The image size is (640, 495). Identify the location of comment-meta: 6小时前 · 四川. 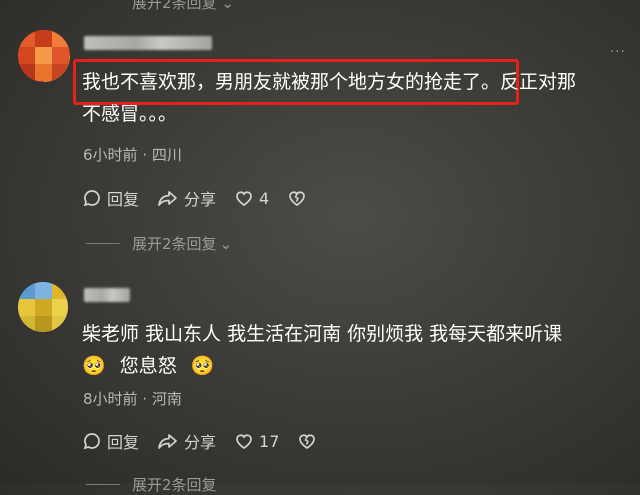
(132, 154).